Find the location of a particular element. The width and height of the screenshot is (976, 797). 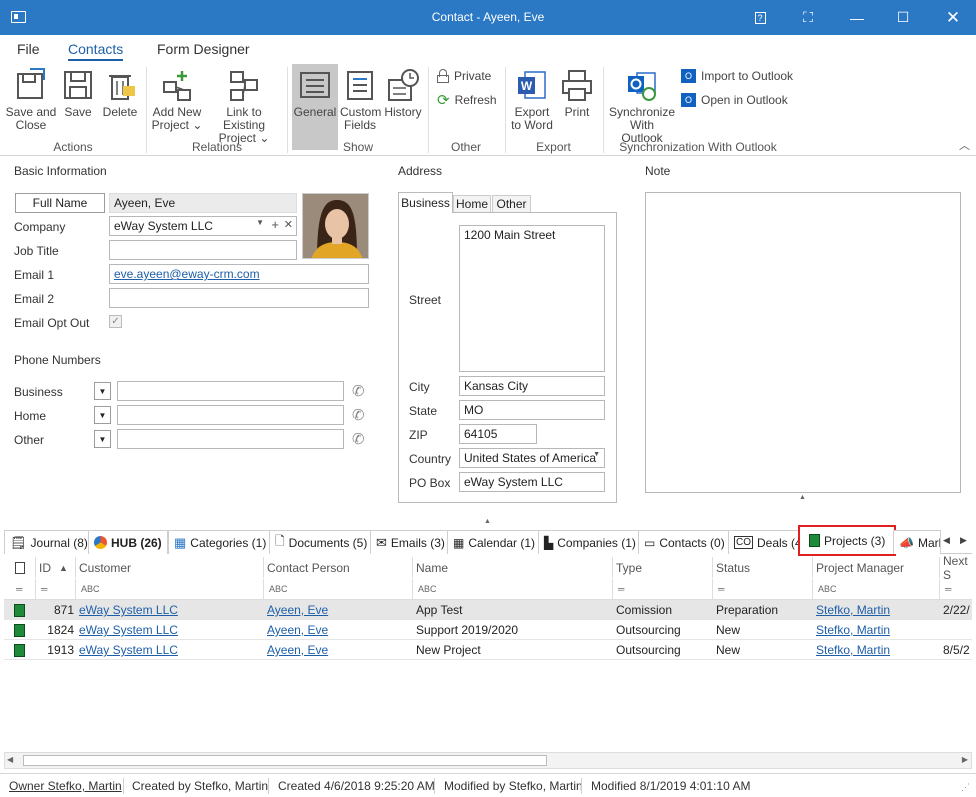

pobox-field: eWay System LLC is located at coordinates (532, 482).